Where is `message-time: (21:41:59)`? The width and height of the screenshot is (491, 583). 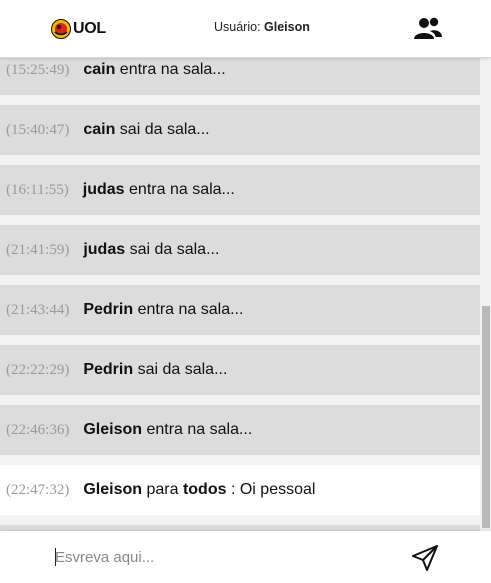 message-time: (21:41:59) is located at coordinates (38, 249).